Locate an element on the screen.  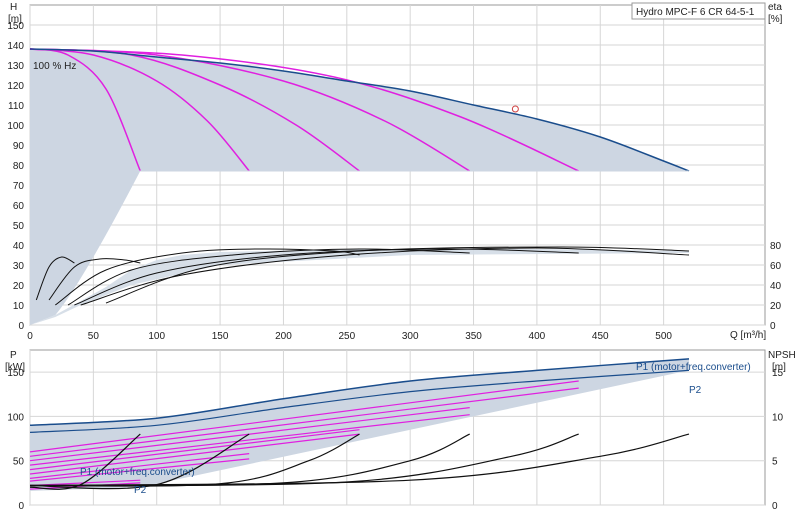
eta-tick-label: 80 is located at coordinates (776, 246).